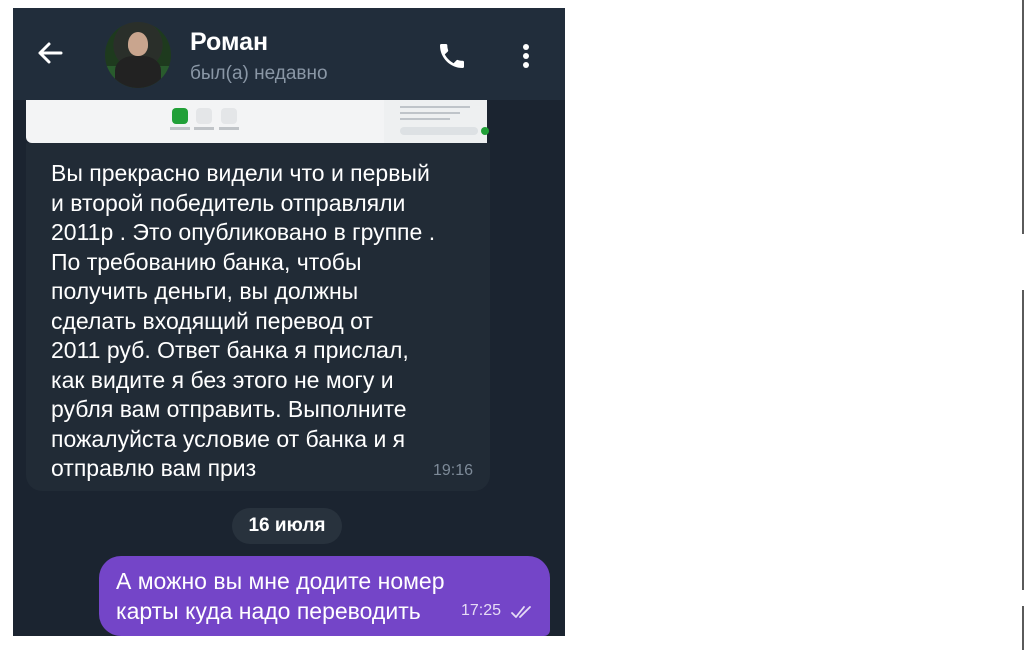 Image resolution: width=1024 pixels, height=650 pixels. What do you see at coordinates (240, 173) in the screenshot?
I see `message-line: Вы прекрасно видели что и первый` at bounding box center [240, 173].